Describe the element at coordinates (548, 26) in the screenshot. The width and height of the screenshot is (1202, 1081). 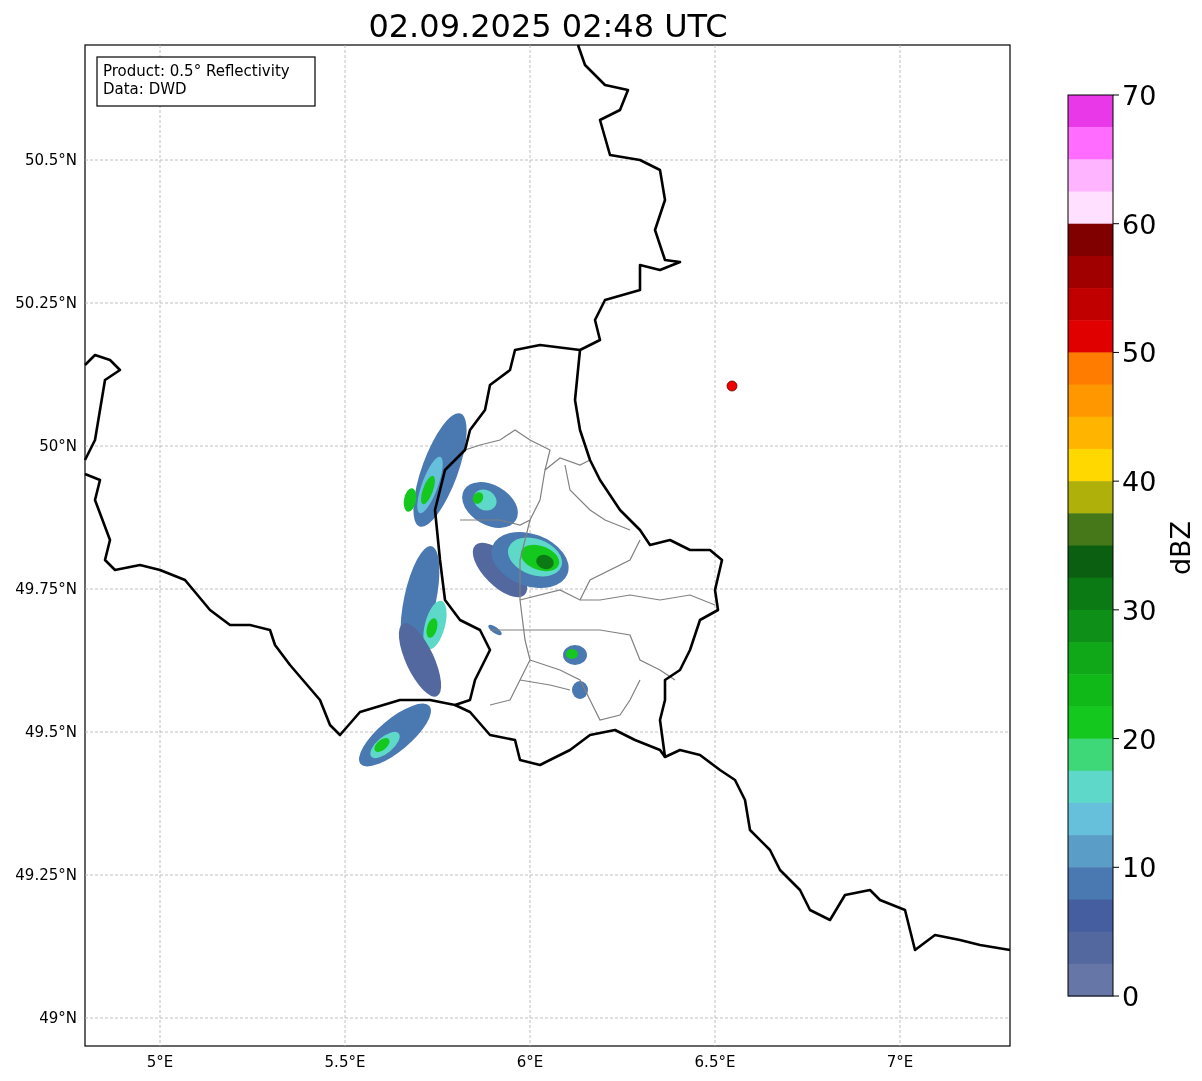
I see `map-title: 02.09.2025 02:48 UTC` at that location.